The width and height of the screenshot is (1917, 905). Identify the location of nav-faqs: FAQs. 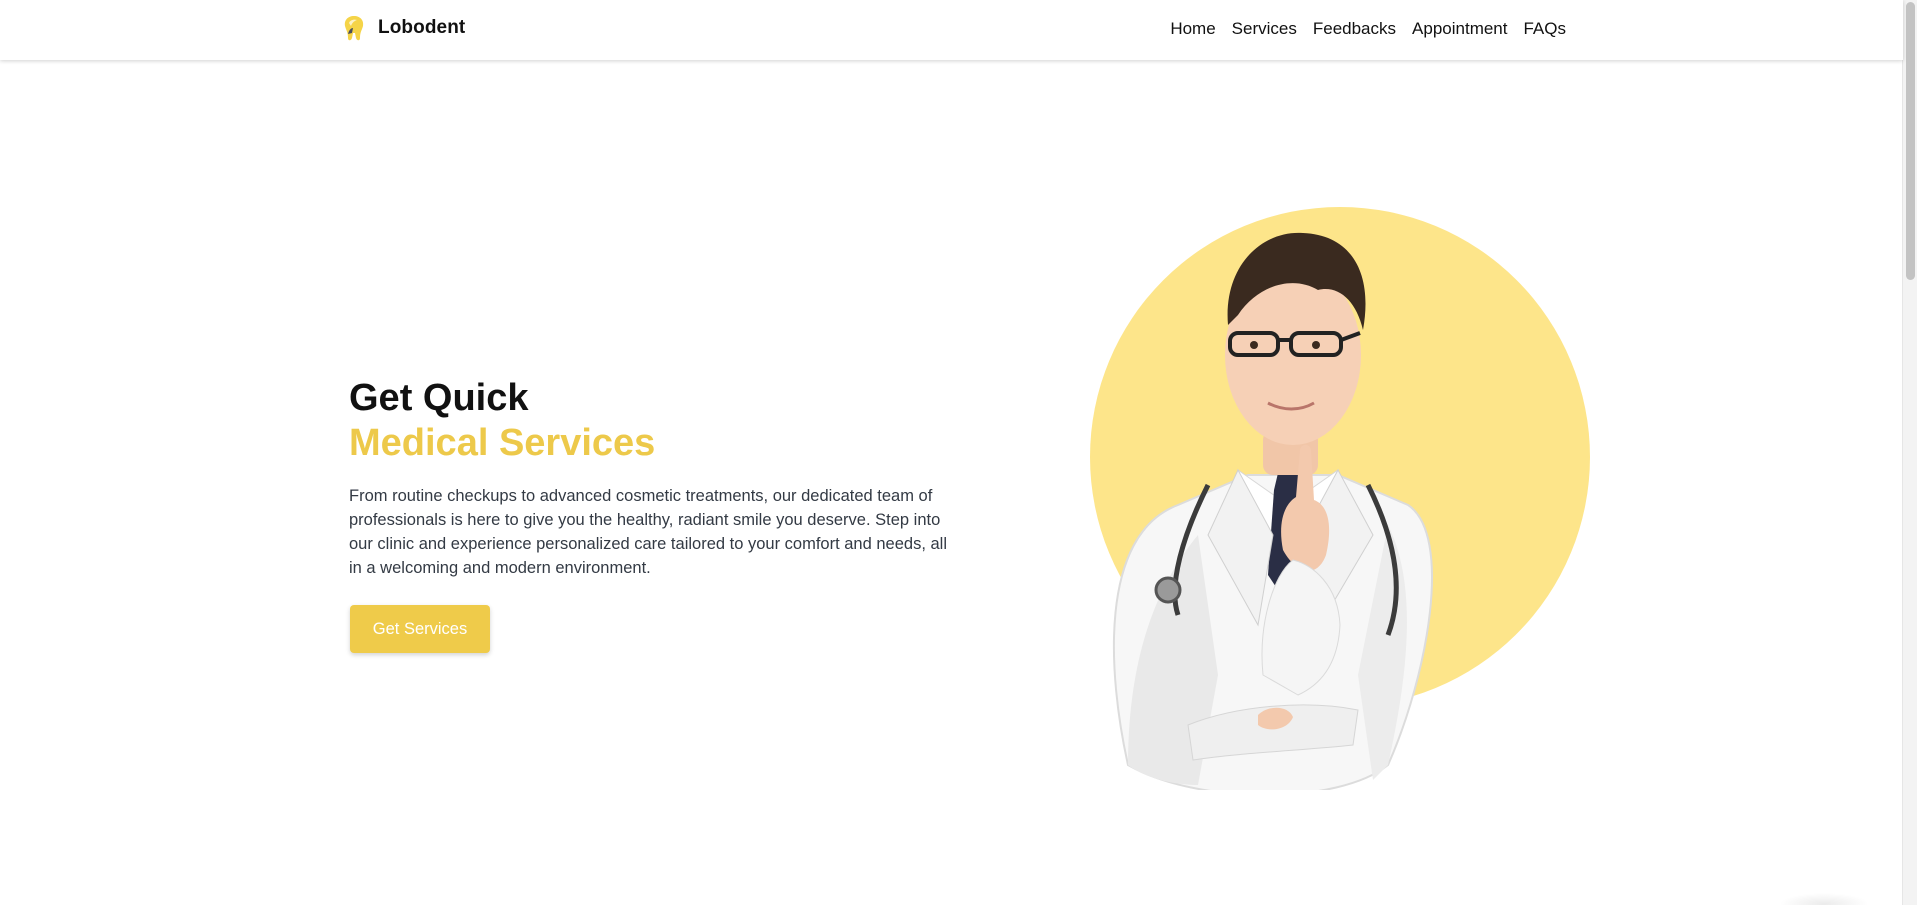
(1544, 29).